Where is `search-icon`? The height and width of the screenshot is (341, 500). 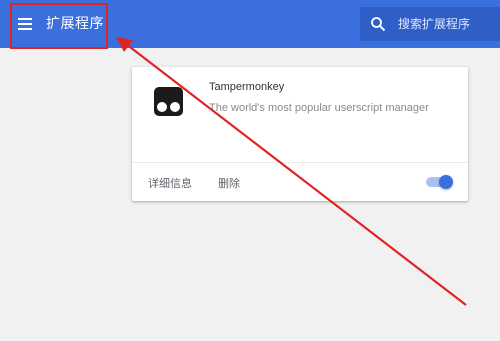 search-icon is located at coordinates (378, 24).